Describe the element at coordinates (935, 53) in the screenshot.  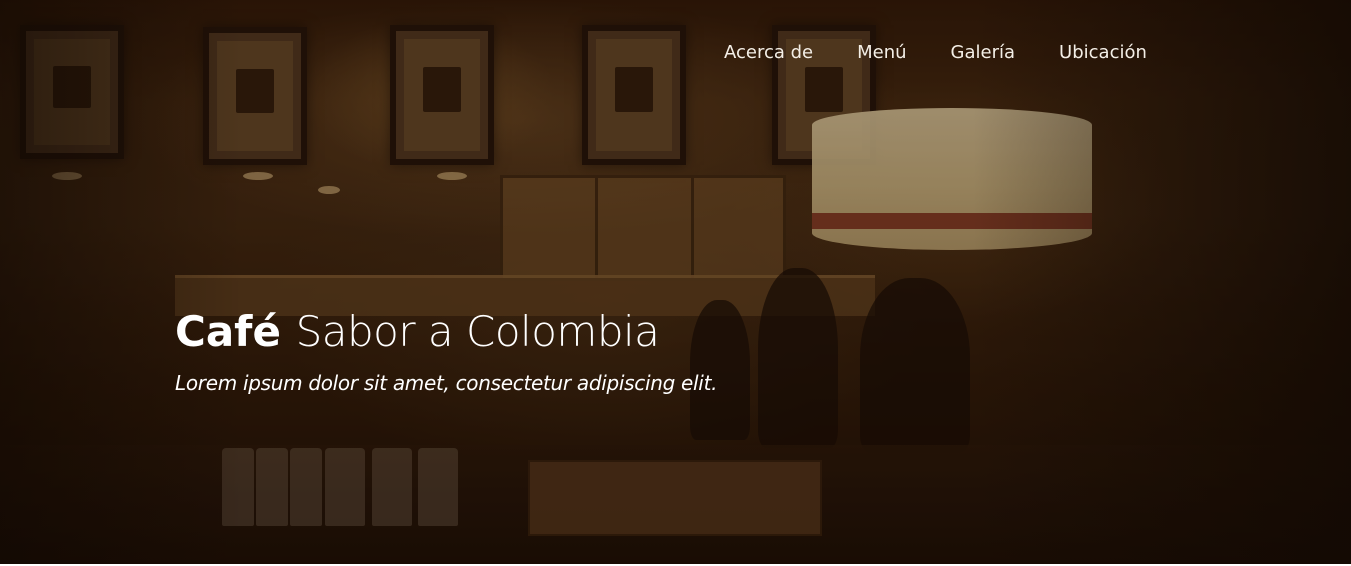
I see `main-nav: Acerca de Menú Galería Ubicación` at that location.